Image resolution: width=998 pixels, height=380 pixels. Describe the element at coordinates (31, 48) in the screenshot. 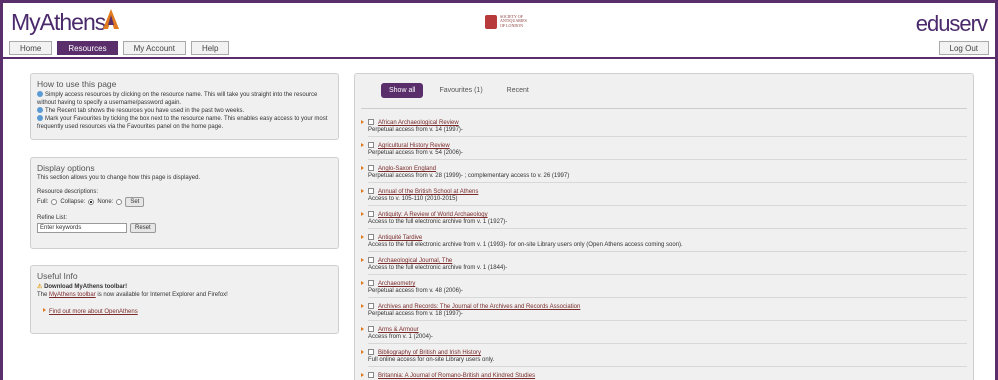

I see `tab-home: Home` at that location.